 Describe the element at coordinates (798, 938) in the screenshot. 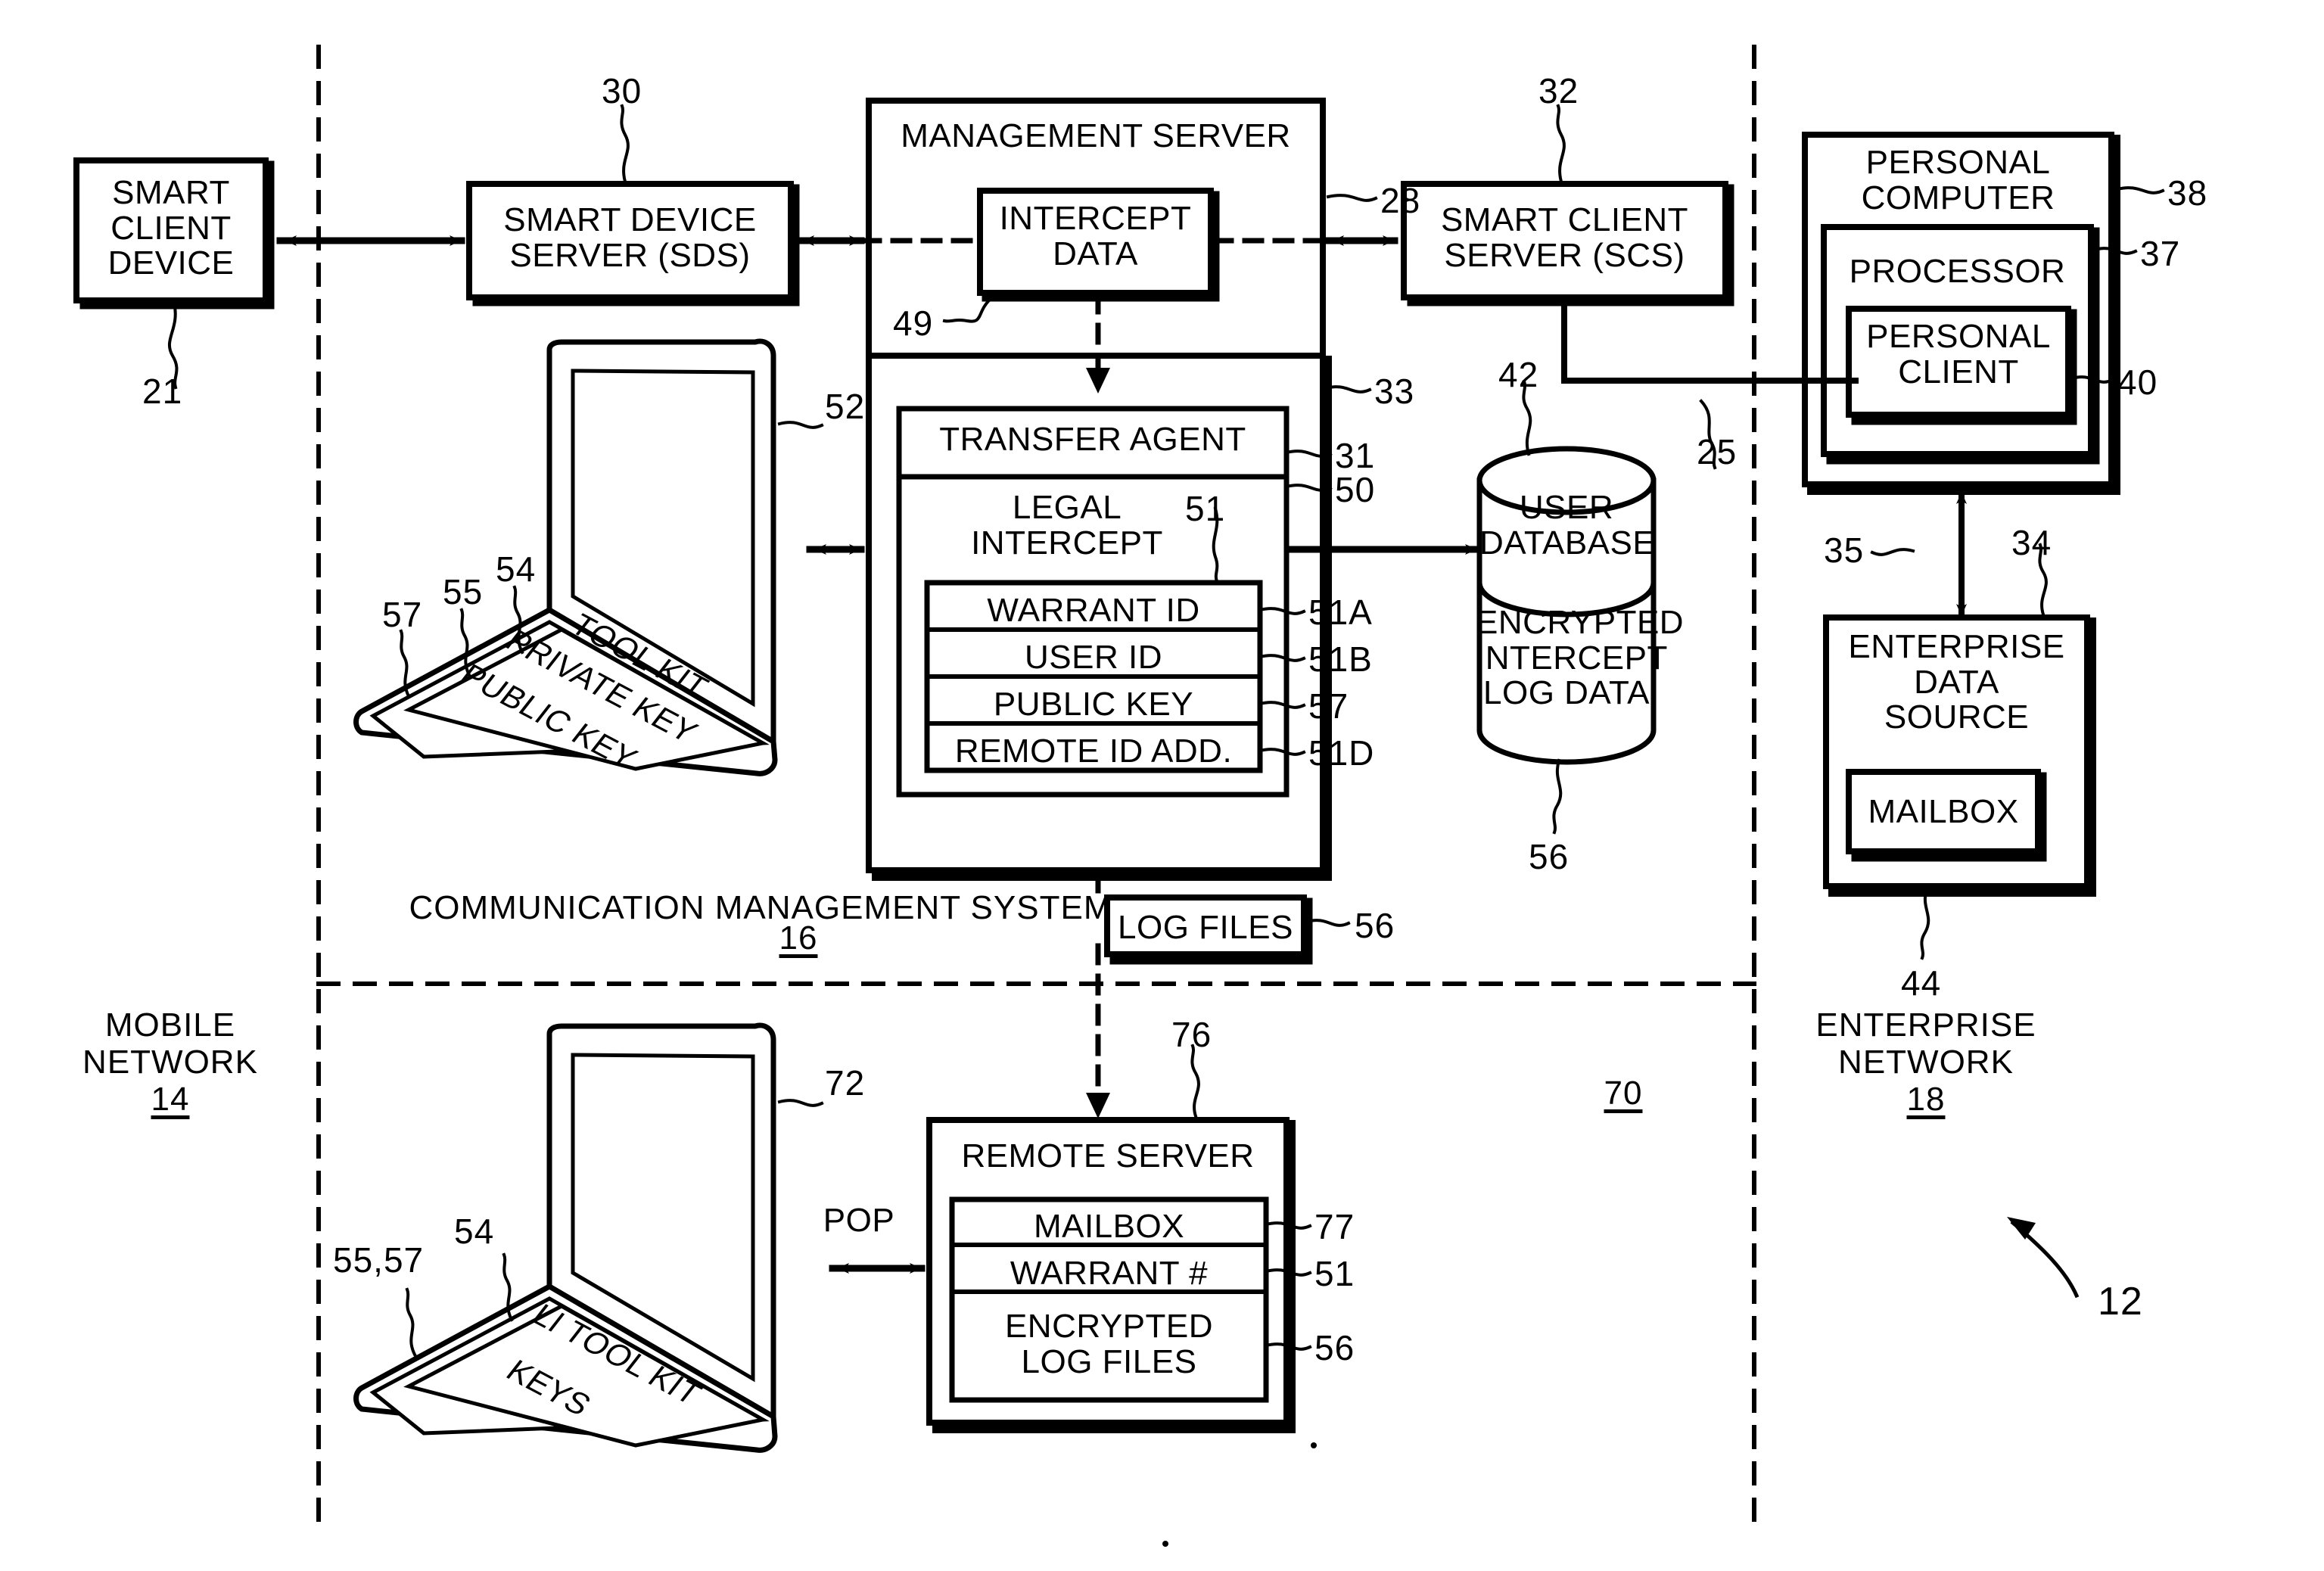

I see `ref-16: 16` at that location.